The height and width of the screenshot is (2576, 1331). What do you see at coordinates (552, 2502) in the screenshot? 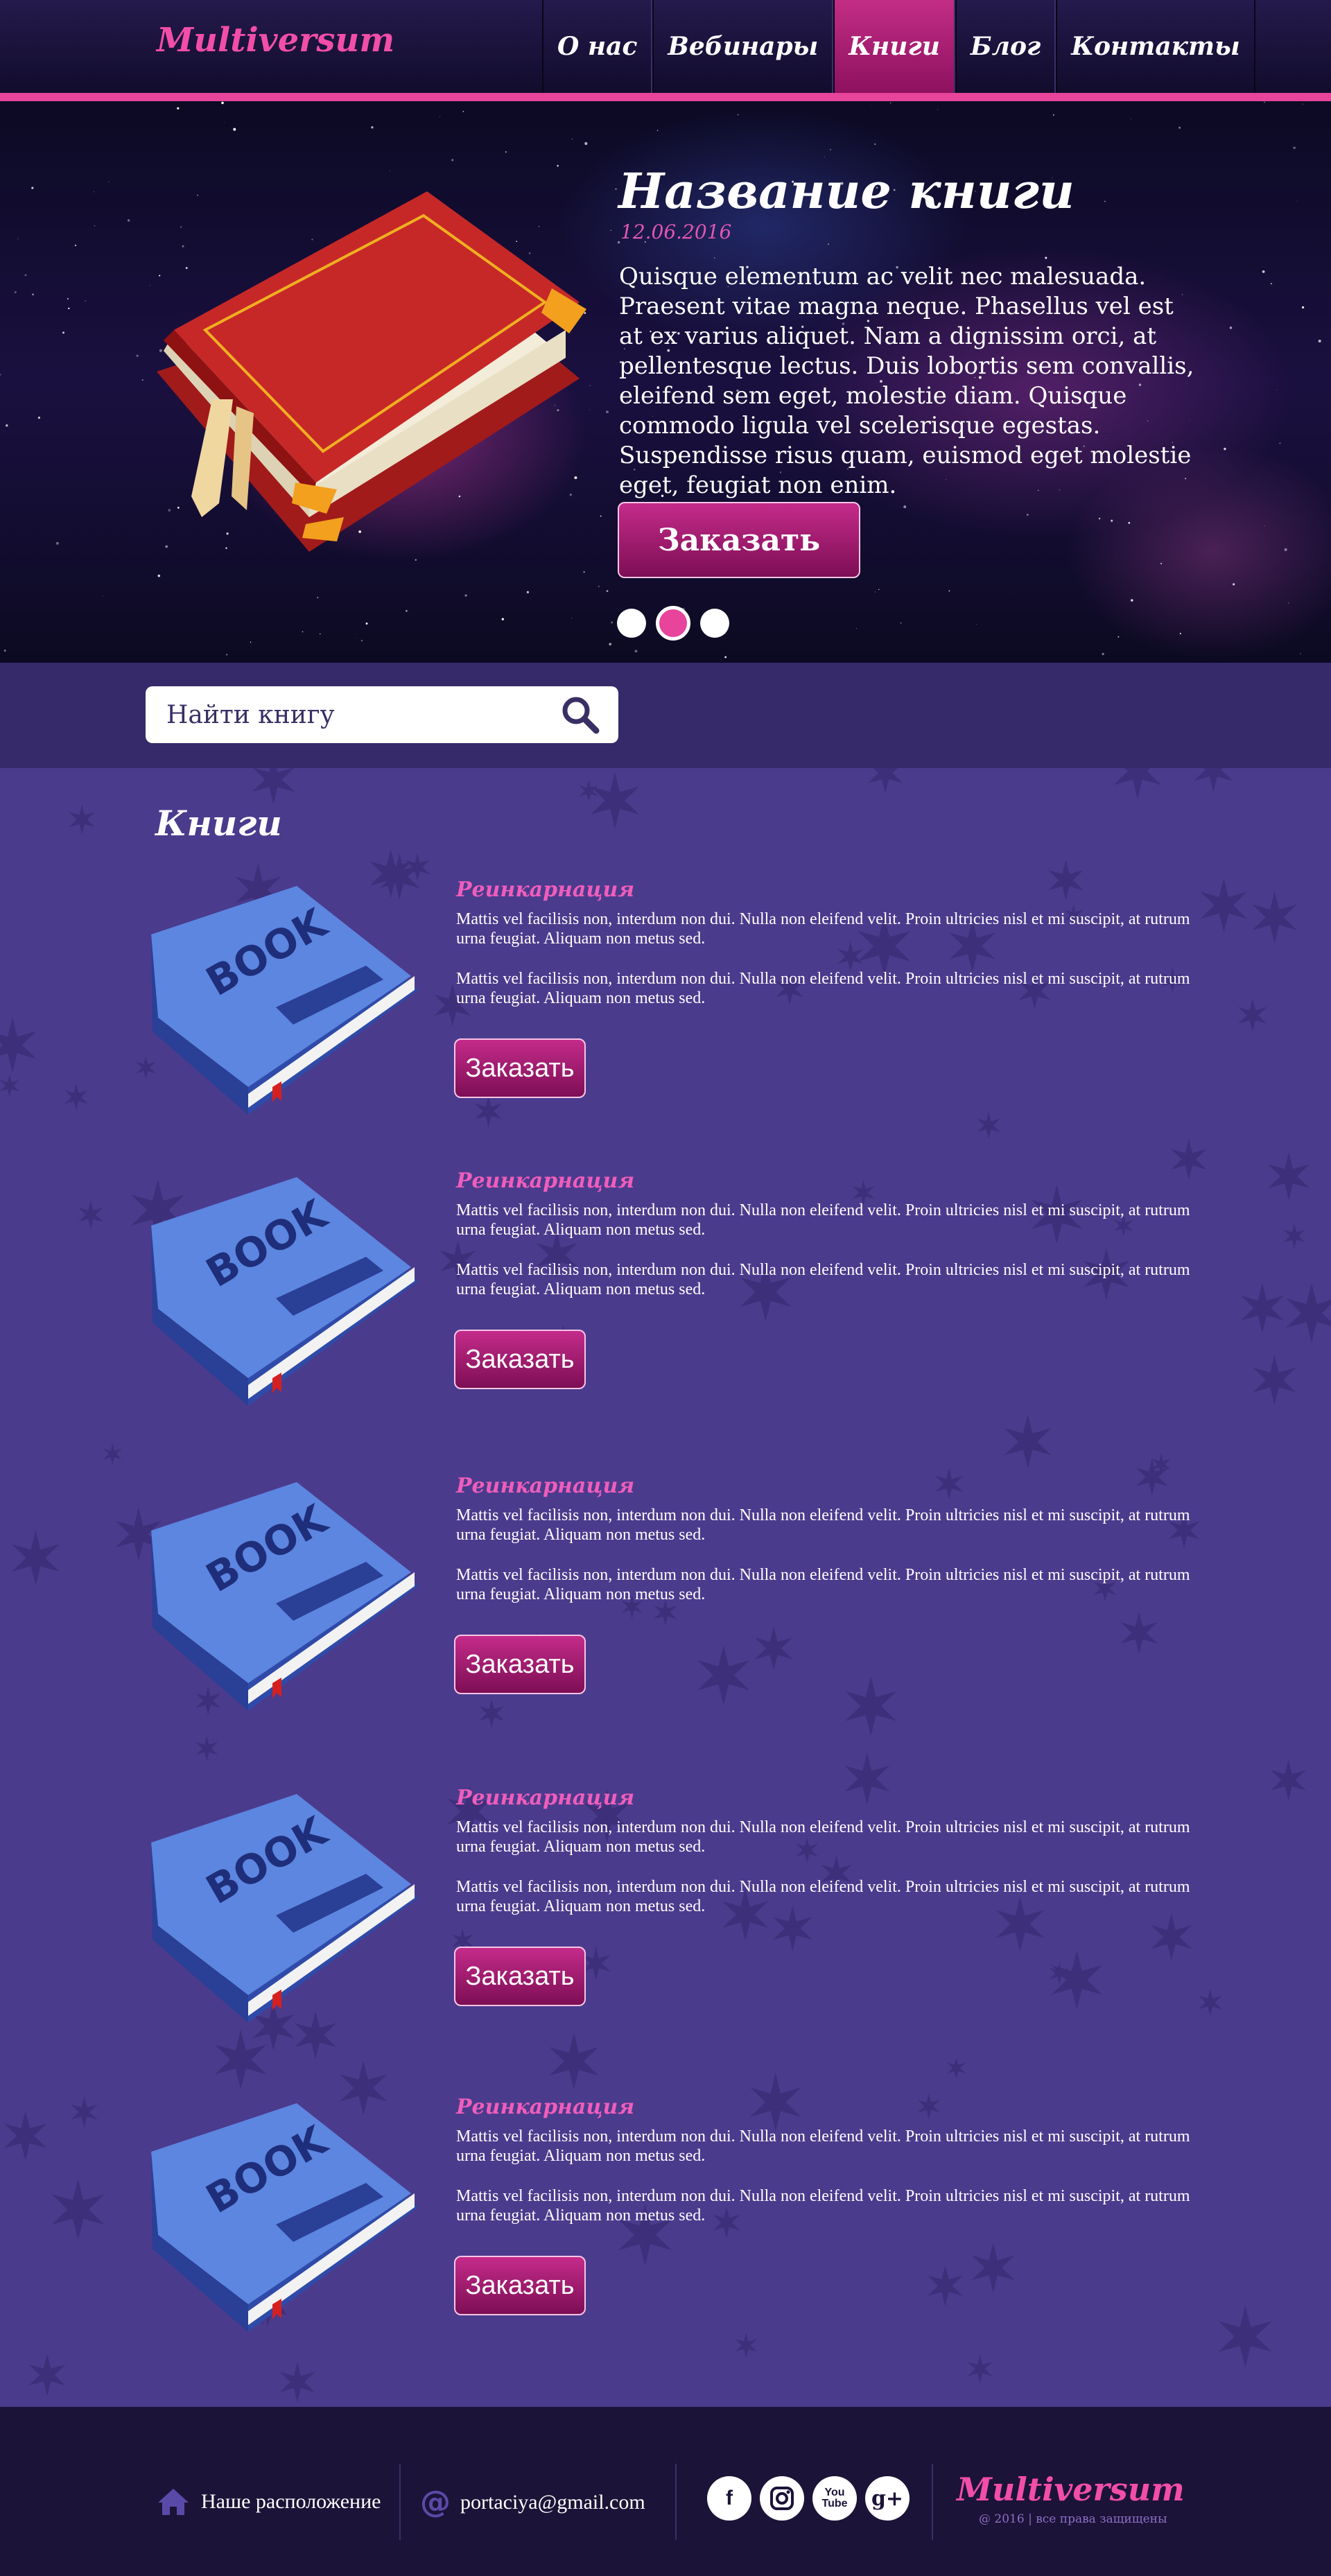
I see `footer-email-address: portaciya@gmail.com` at bounding box center [552, 2502].